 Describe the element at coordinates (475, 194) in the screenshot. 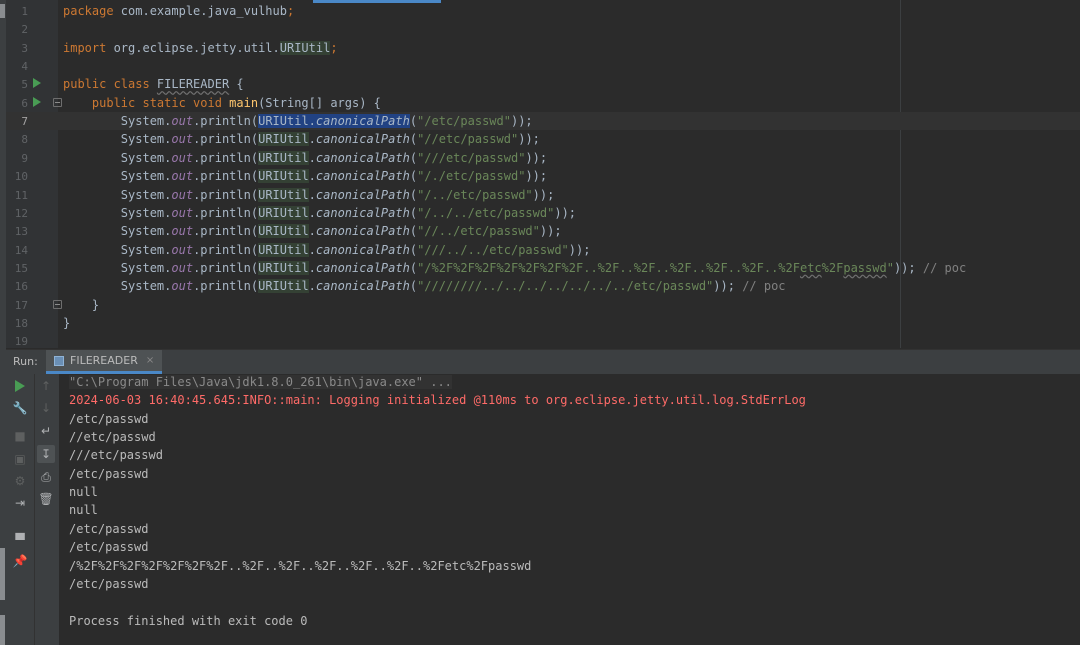

I see `code-token: "/../etc/passwd"` at that location.